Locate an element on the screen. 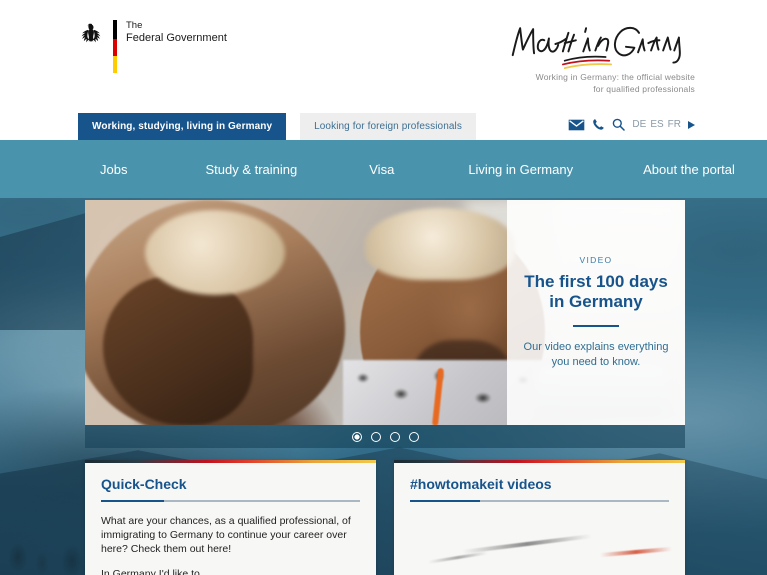  utility-bar: DE ES FR is located at coordinates (631, 124).